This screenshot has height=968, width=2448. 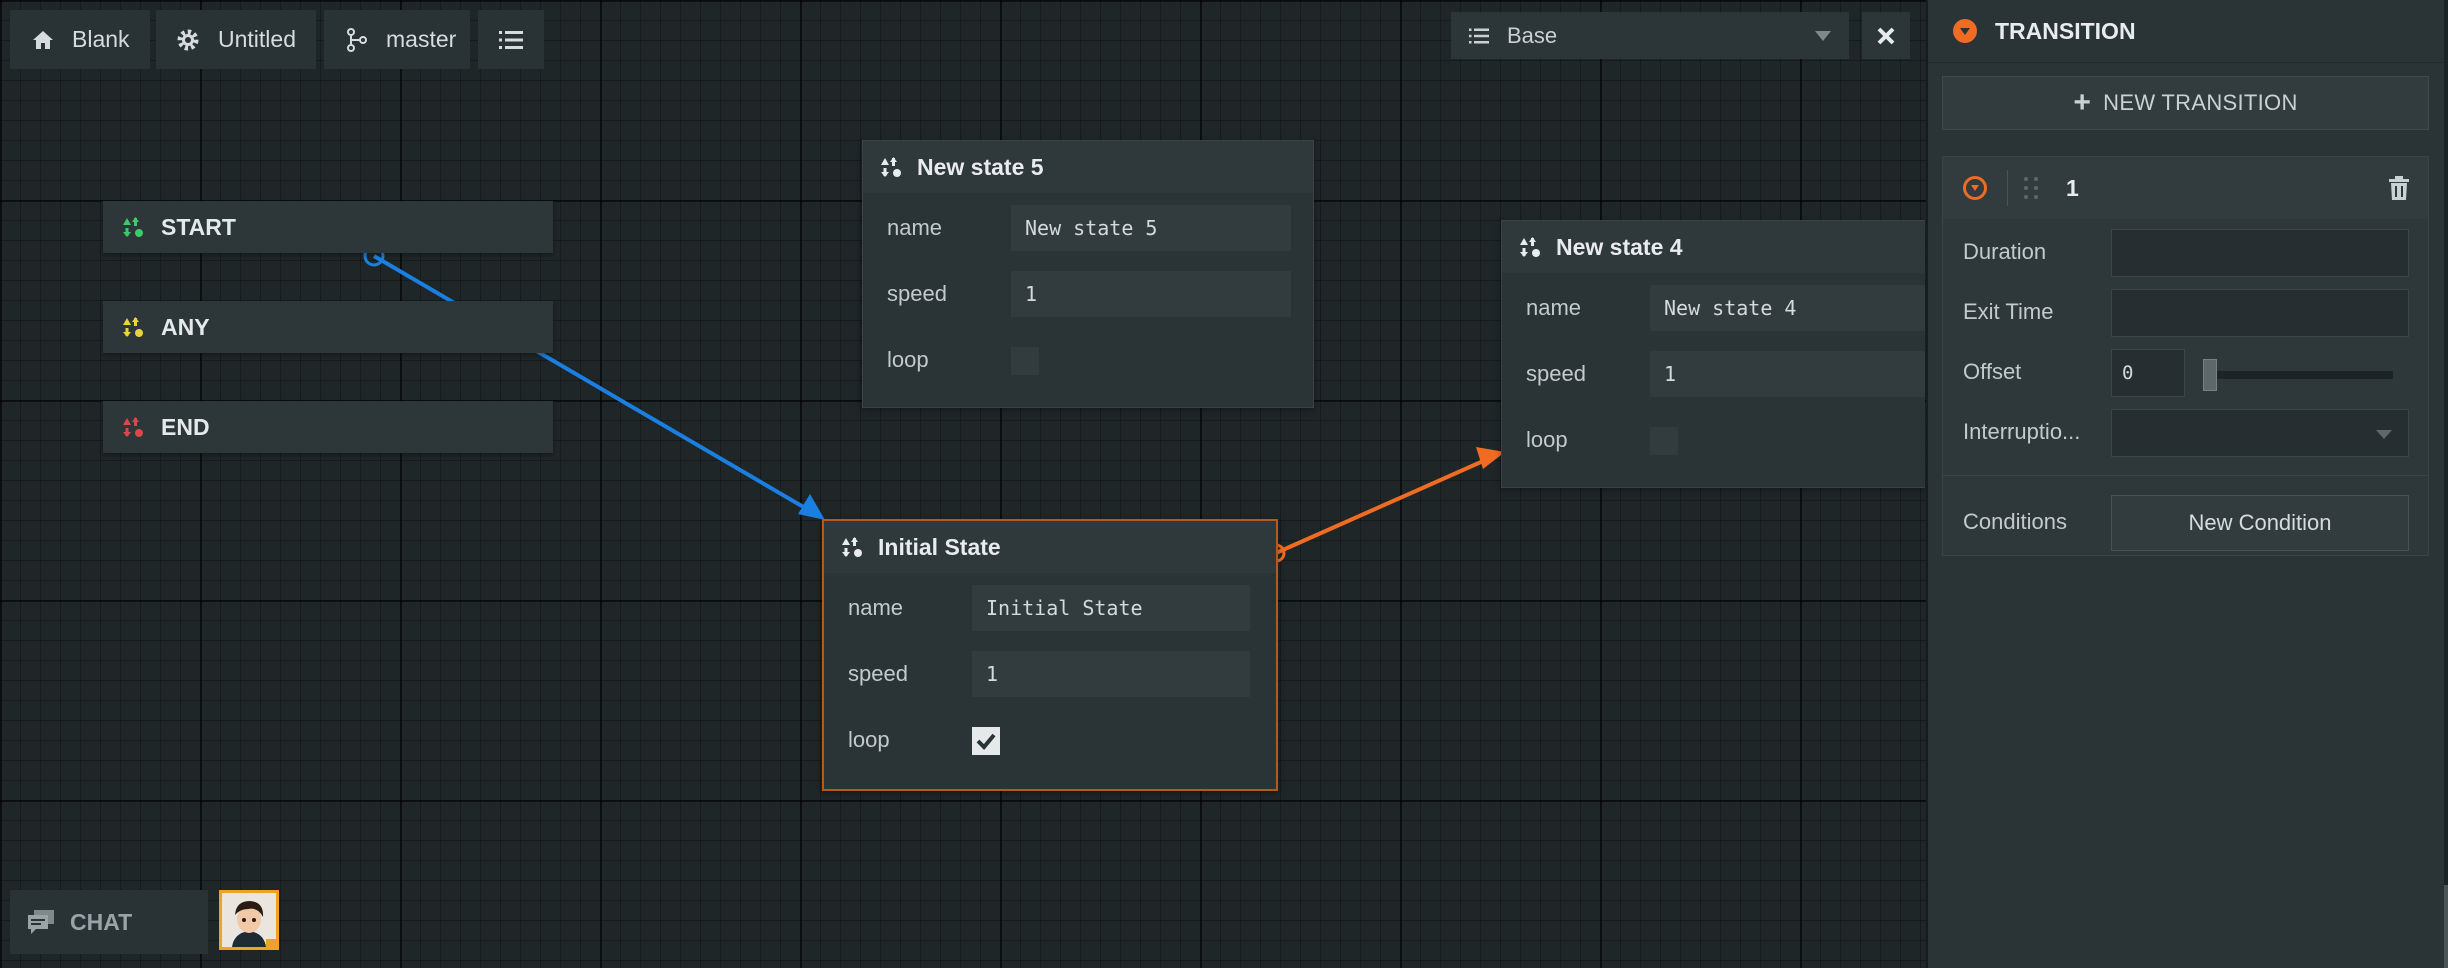 What do you see at coordinates (2260, 253) in the screenshot?
I see `duration-input` at bounding box center [2260, 253].